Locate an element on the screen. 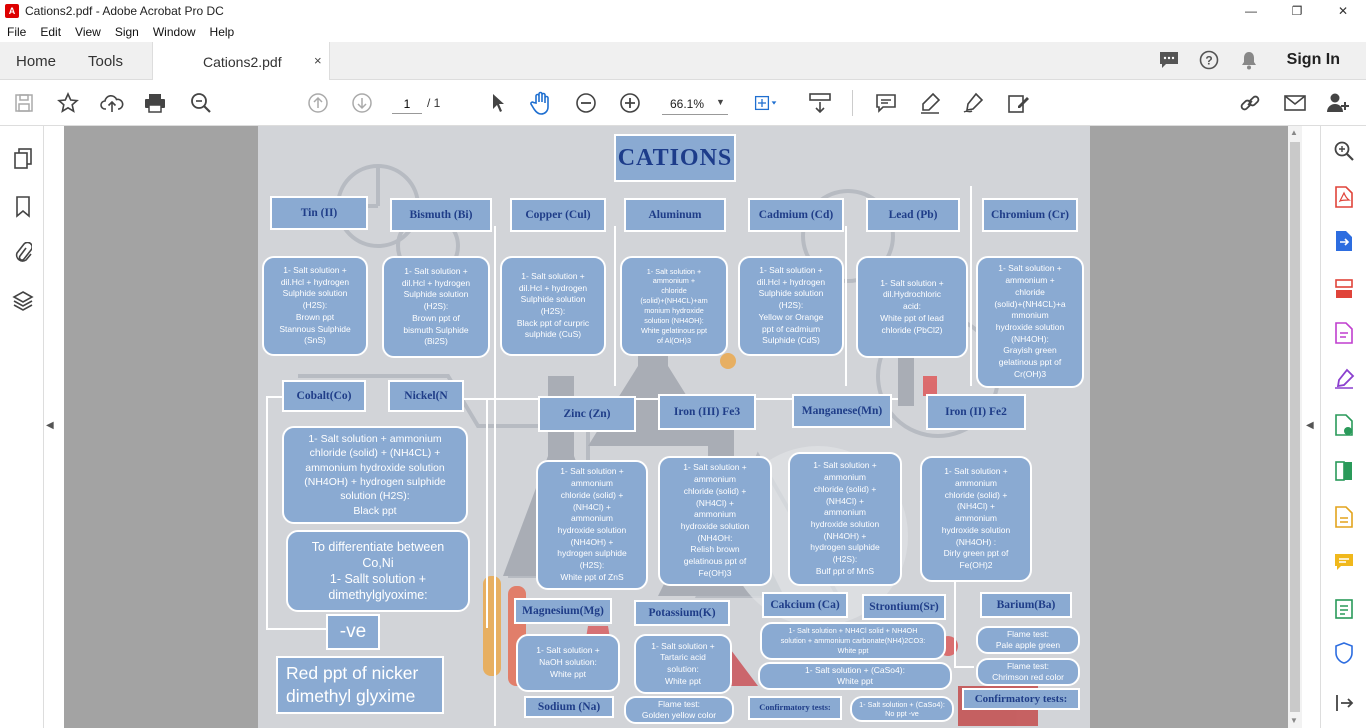 The height and width of the screenshot is (728, 1366). scroll-up-arrow-icon: ▲ is located at coordinates (1294, 132).